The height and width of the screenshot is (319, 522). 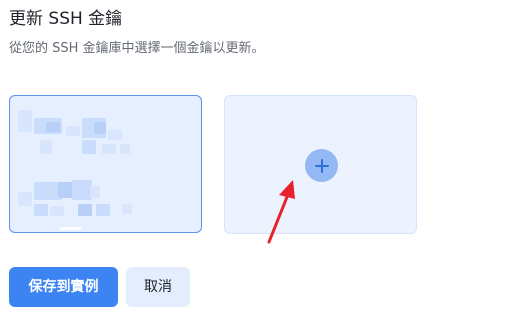 I want to click on dialog-title: 更新 SSH 金鑰, so click(x=66, y=19).